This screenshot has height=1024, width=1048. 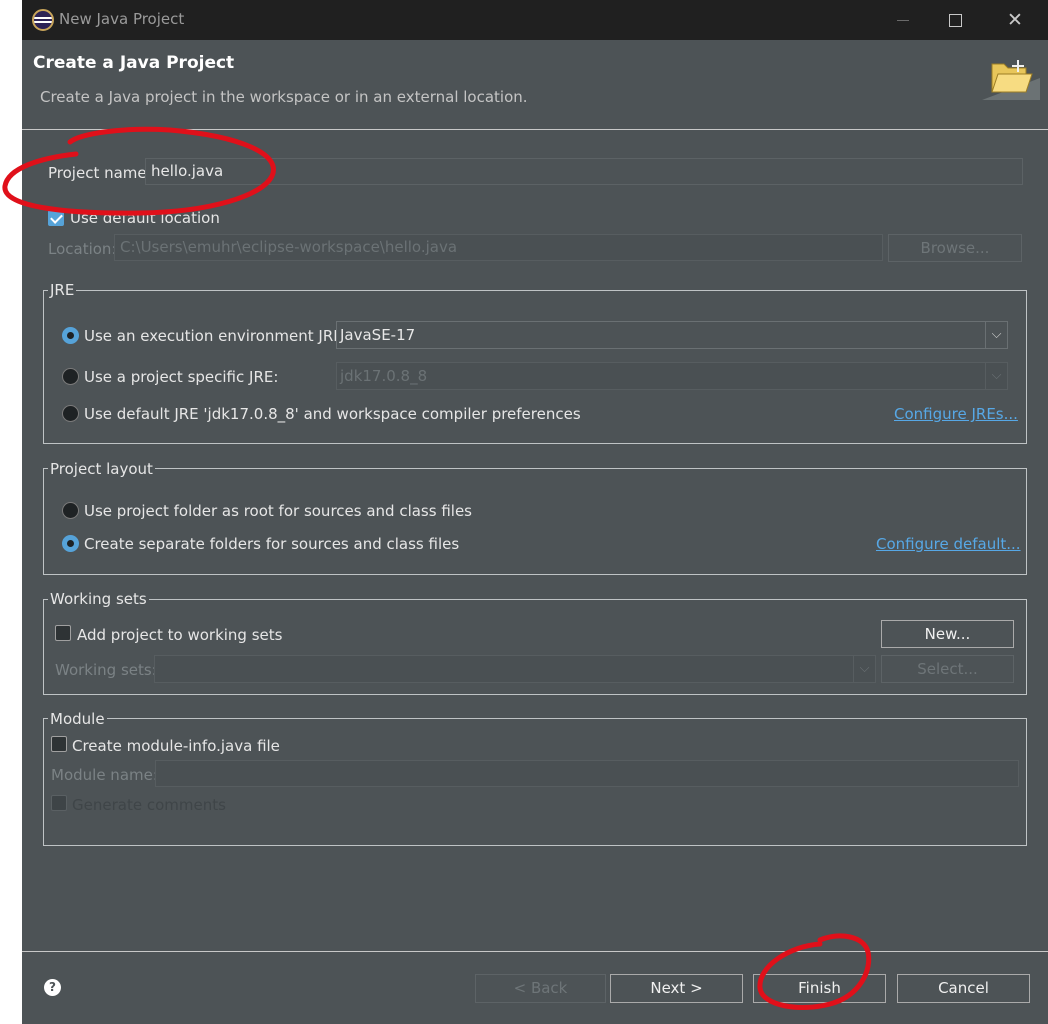 What do you see at coordinates (70, 376) in the screenshot?
I see `jre-project-specific-radio` at bounding box center [70, 376].